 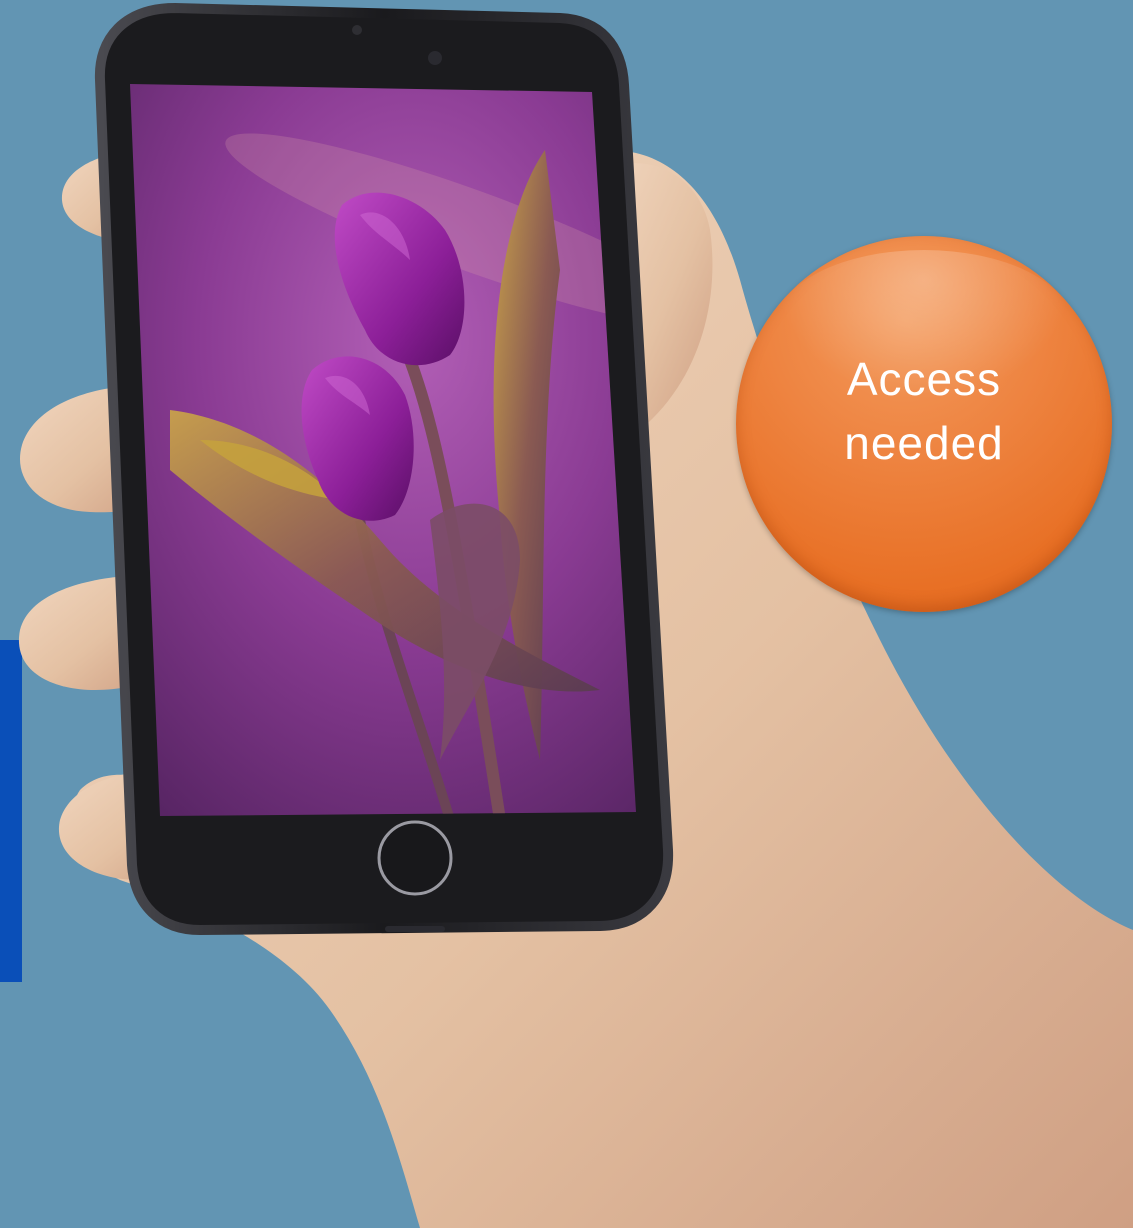 I want to click on front-camera-icon, so click(x=357, y=30).